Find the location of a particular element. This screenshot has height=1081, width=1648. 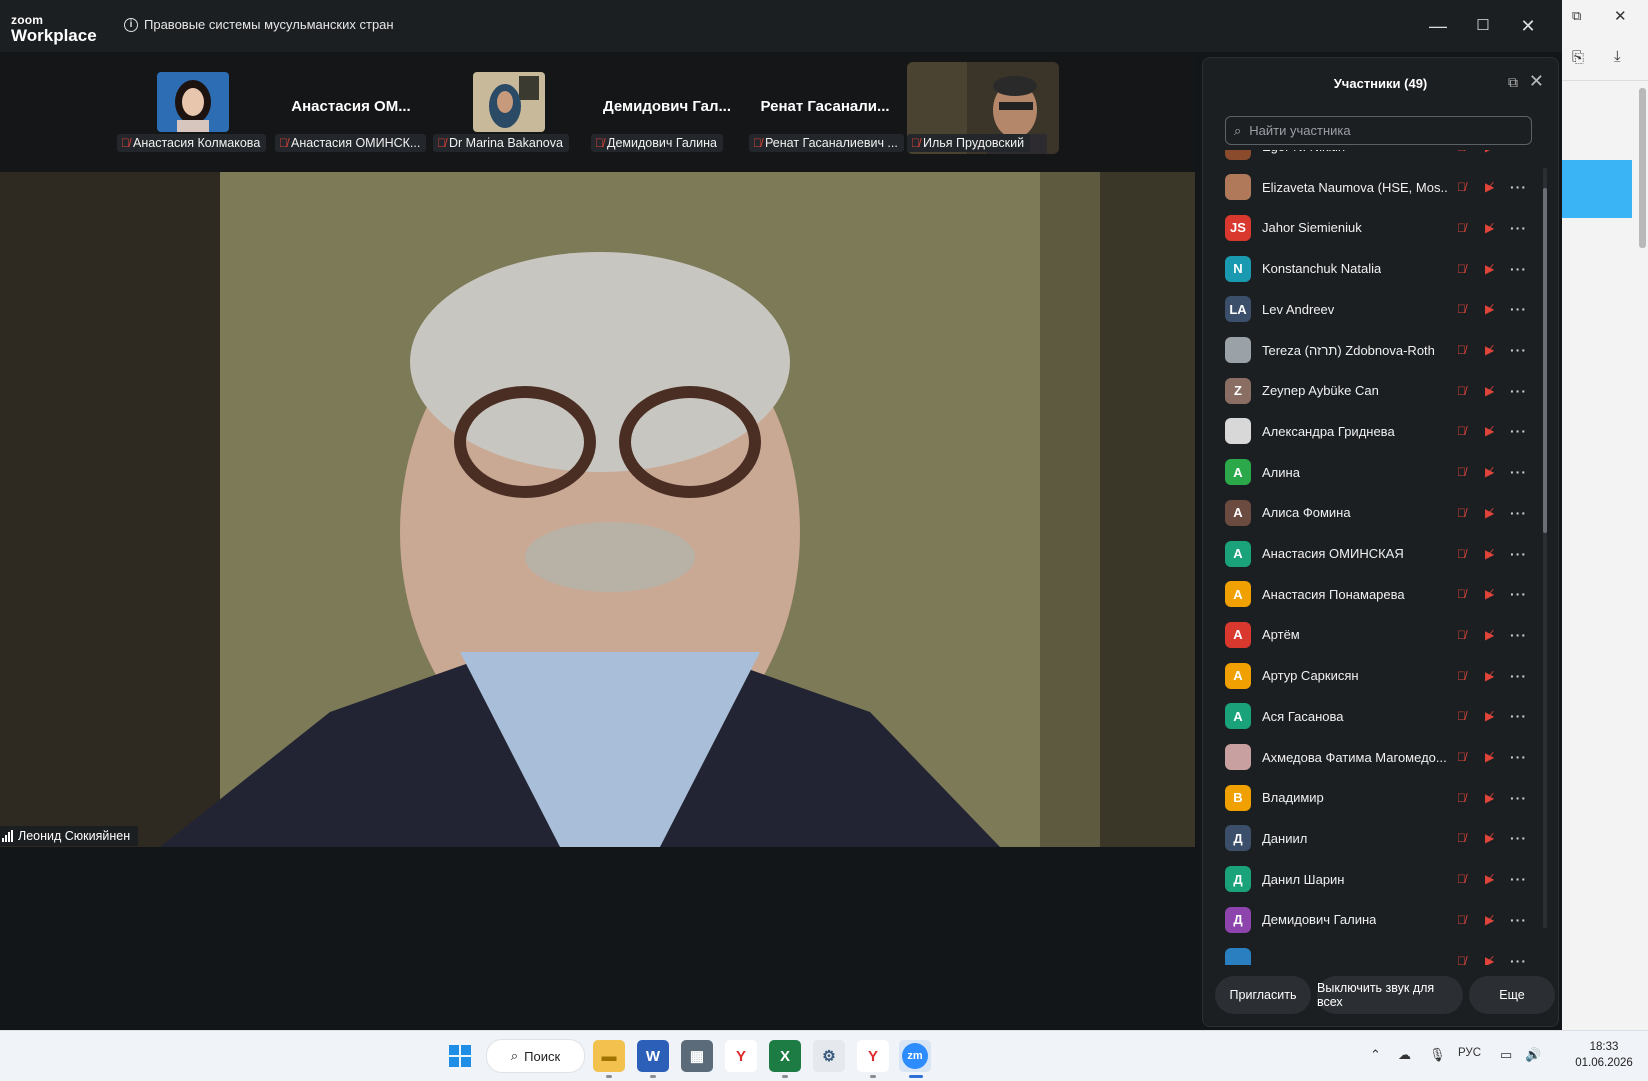

restore-icon: ⧉ is located at coordinates (1576, 16).